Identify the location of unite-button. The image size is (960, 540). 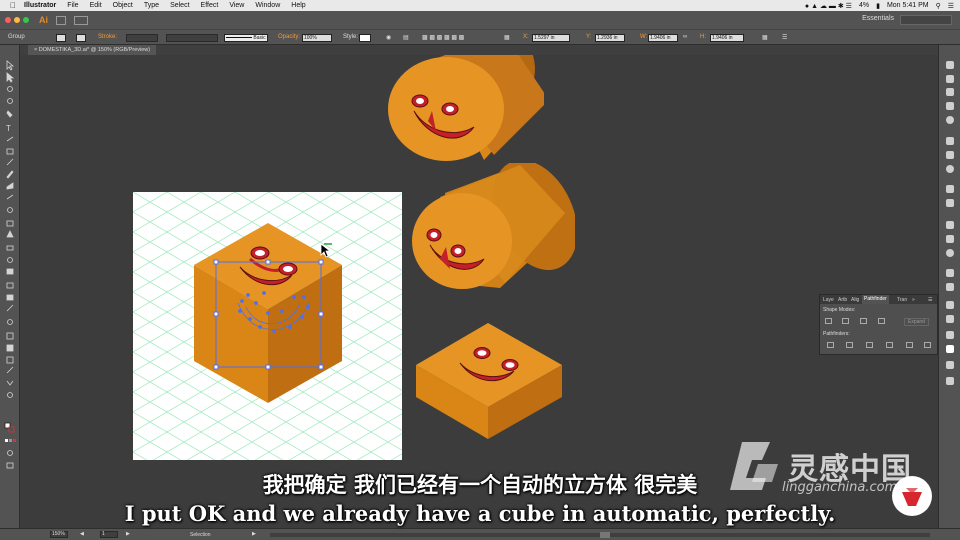
(828, 321).